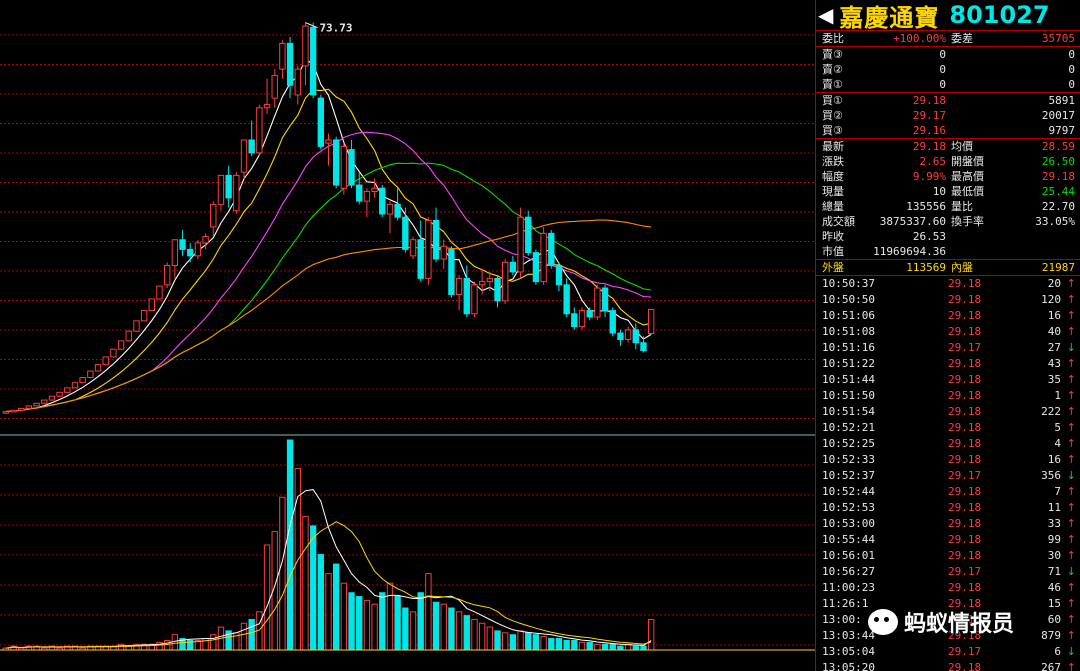 This screenshot has height=671, width=1080. I want to click on wechat-icon, so click(883, 622).